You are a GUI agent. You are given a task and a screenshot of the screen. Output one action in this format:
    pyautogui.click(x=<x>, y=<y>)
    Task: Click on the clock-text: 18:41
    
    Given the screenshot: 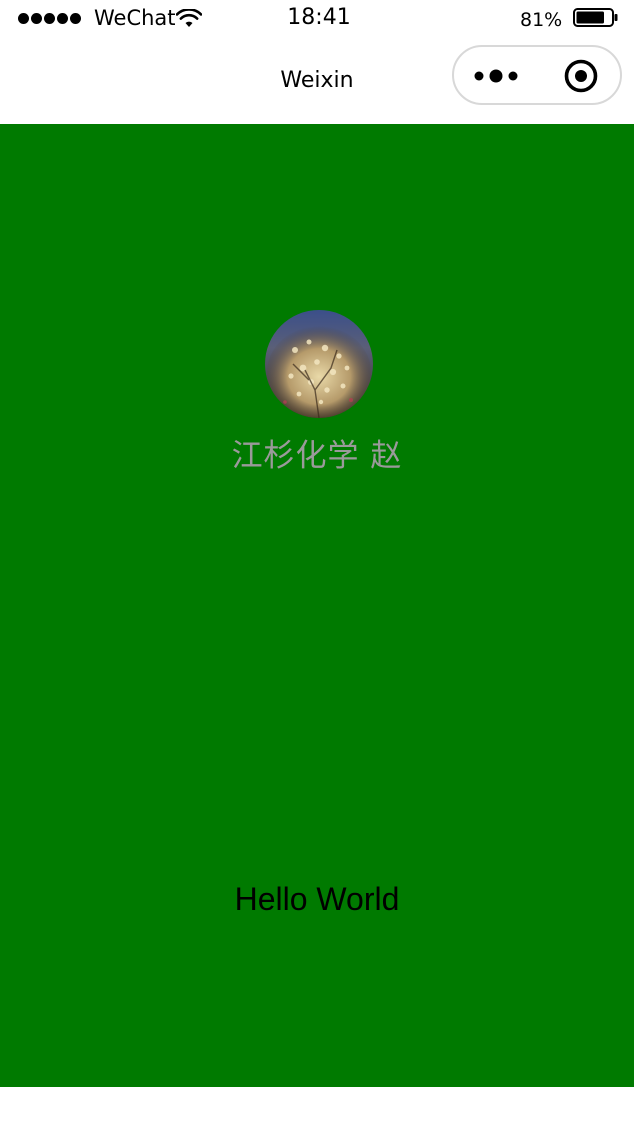 What is the action you would take?
    pyautogui.click(x=319, y=17)
    